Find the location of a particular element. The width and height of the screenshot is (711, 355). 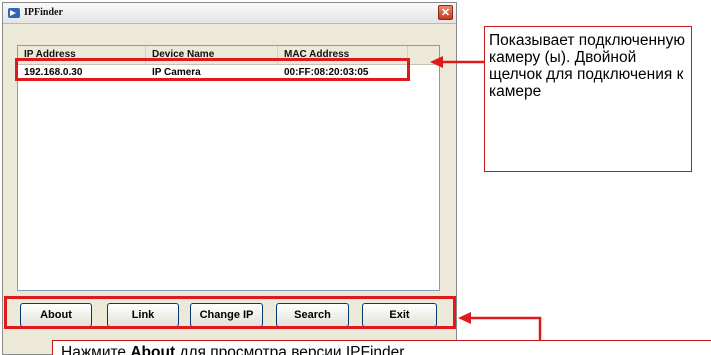

buttons-callout-suffix: для просмотра версии IPFinder is located at coordinates (292, 349).